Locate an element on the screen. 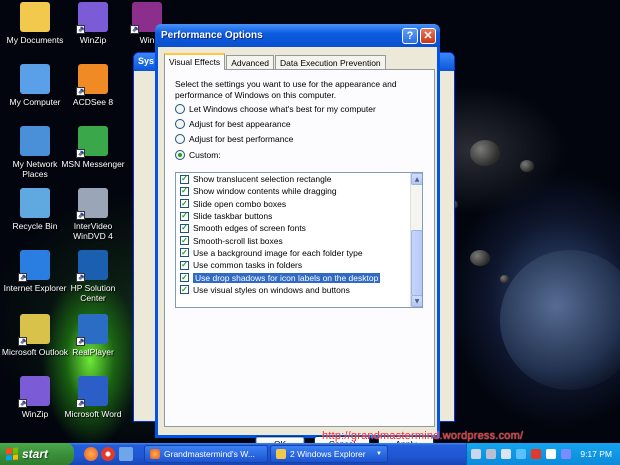 The width and height of the screenshot is (620, 465). desktop-icon: ↗ RealPlayer is located at coordinates (93, 335).